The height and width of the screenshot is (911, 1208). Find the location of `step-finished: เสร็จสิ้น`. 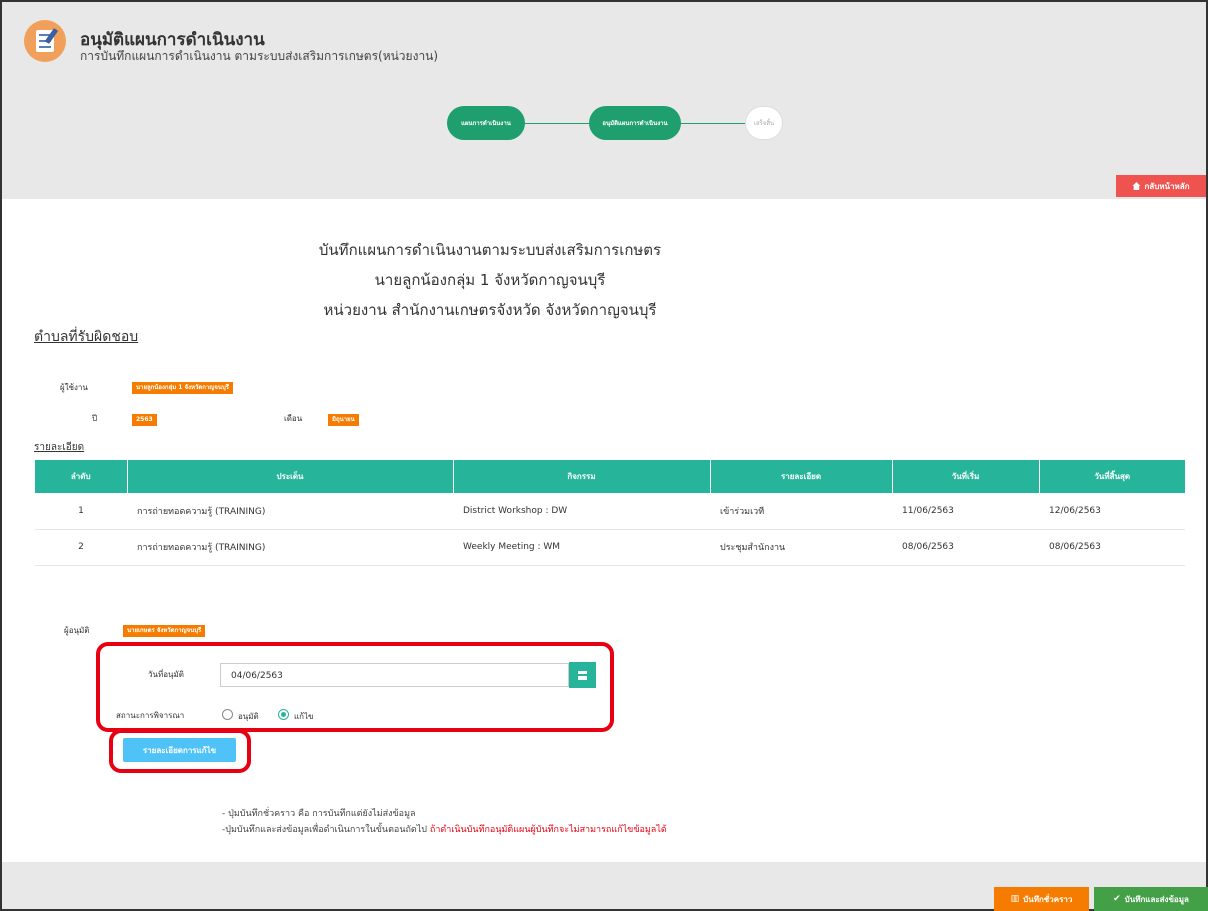

step-finished: เสร็จสิ้น is located at coordinates (764, 123).